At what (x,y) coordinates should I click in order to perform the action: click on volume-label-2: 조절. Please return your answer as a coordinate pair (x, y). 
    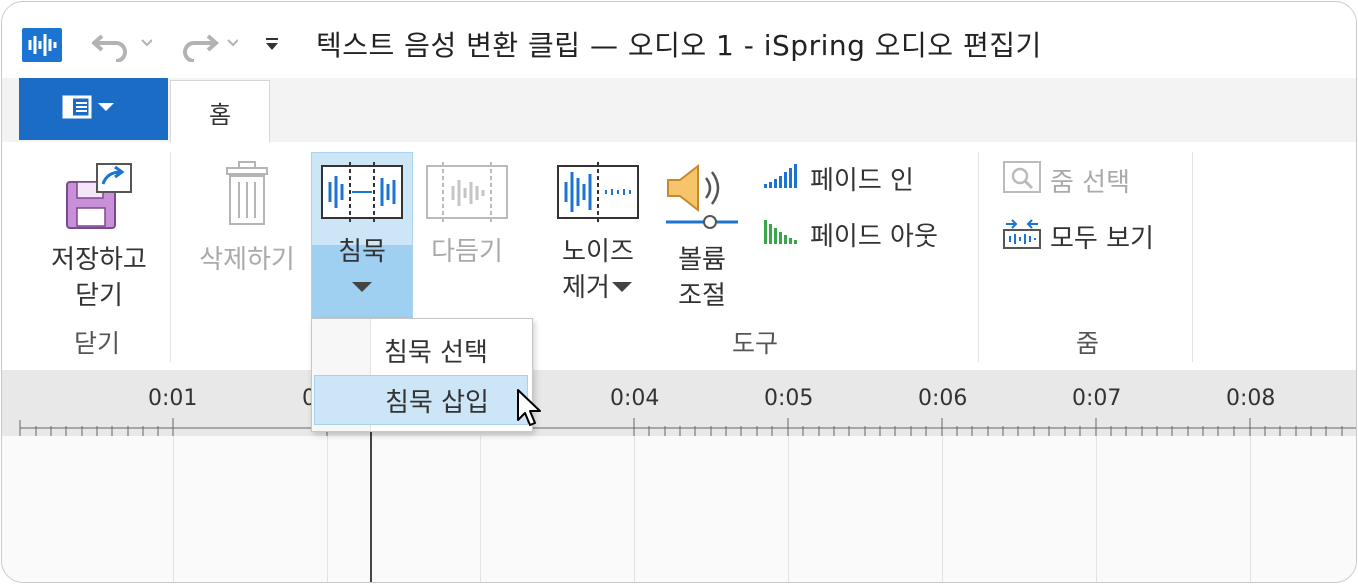
    Looking at the image, I should click on (702, 296).